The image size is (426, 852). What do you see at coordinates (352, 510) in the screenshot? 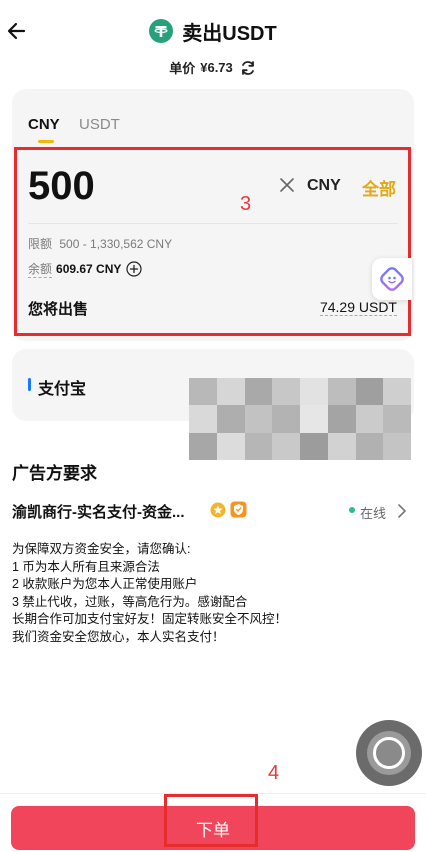
I see `online-status-dot` at bounding box center [352, 510].